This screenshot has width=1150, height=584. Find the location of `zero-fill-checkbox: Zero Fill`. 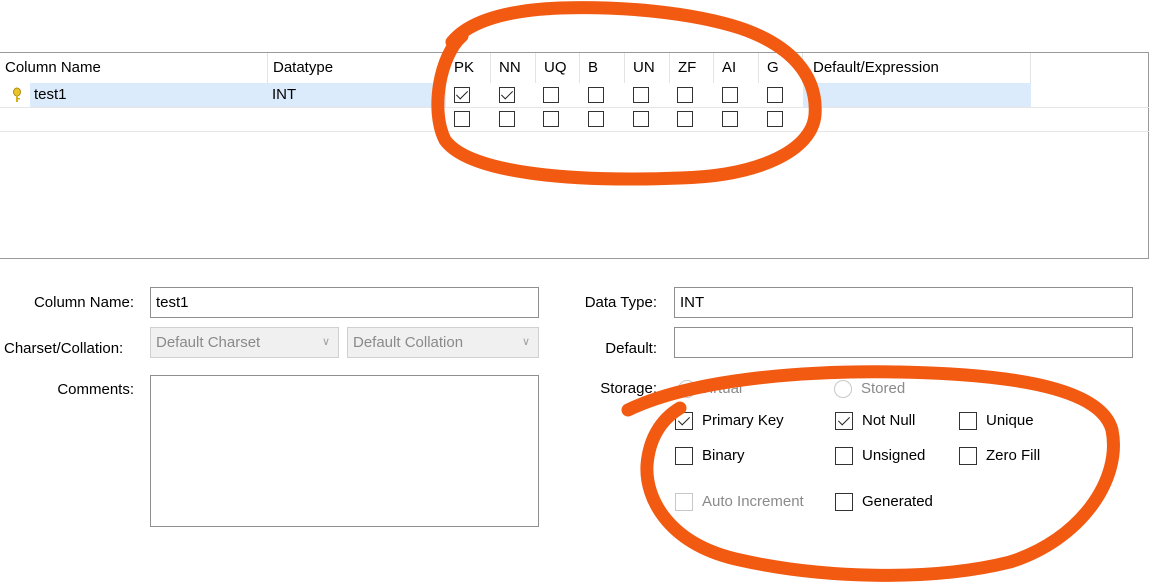

zero-fill-checkbox: Zero Fill is located at coordinates (1009, 456).